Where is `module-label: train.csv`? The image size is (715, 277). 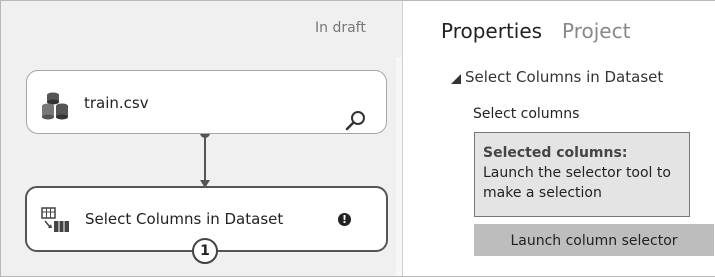
module-label: train.csv is located at coordinates (116, 103).